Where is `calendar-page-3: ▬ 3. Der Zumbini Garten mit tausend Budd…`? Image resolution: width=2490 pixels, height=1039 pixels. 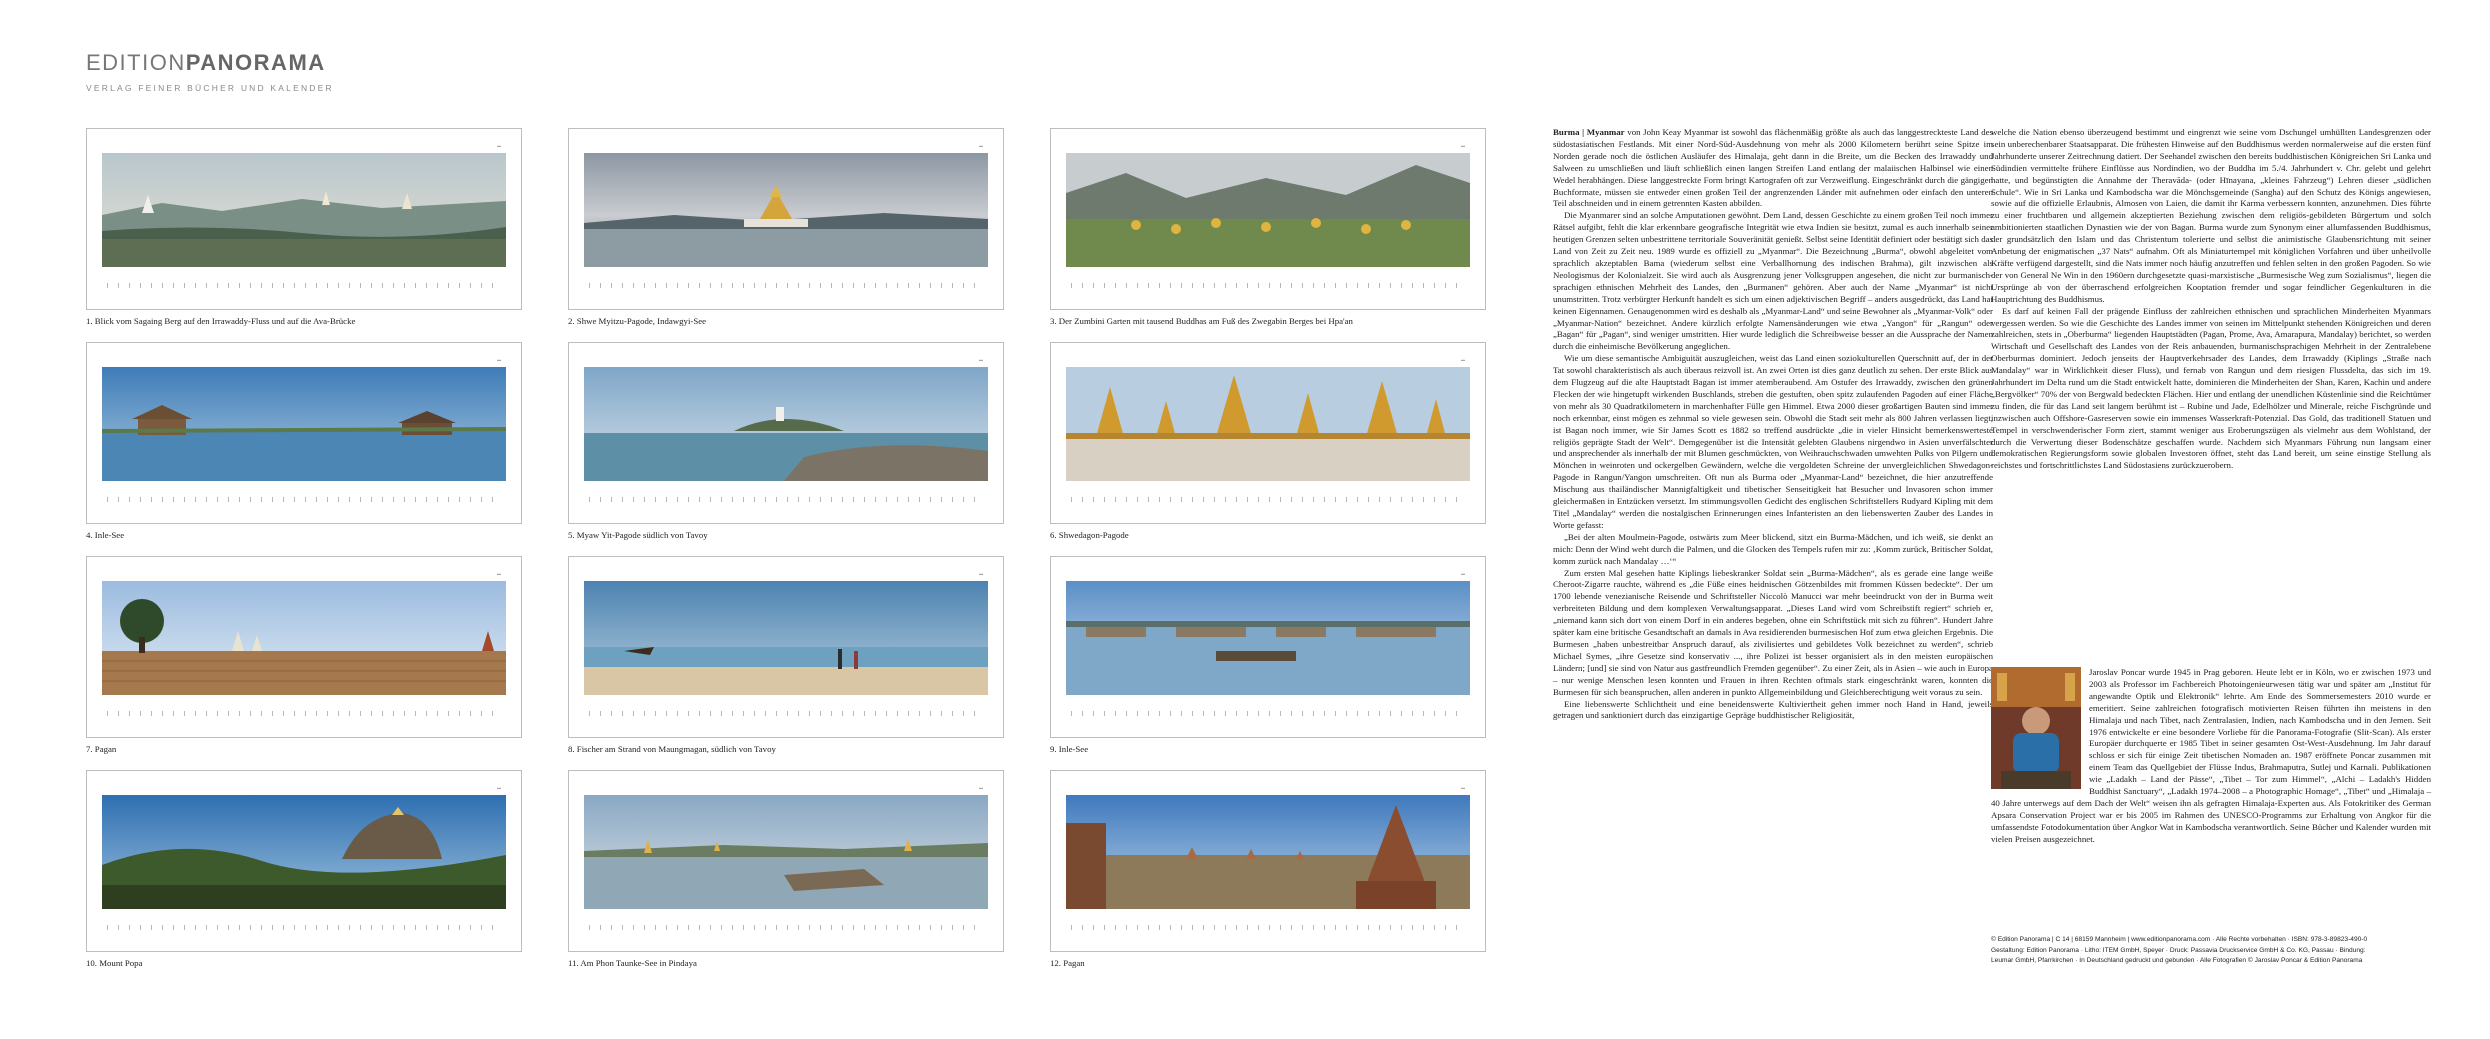
calendar-page-3: ▬ 3. Der Zumbini Garten mit tausend Budd… is located at coordinates (1268, 227).